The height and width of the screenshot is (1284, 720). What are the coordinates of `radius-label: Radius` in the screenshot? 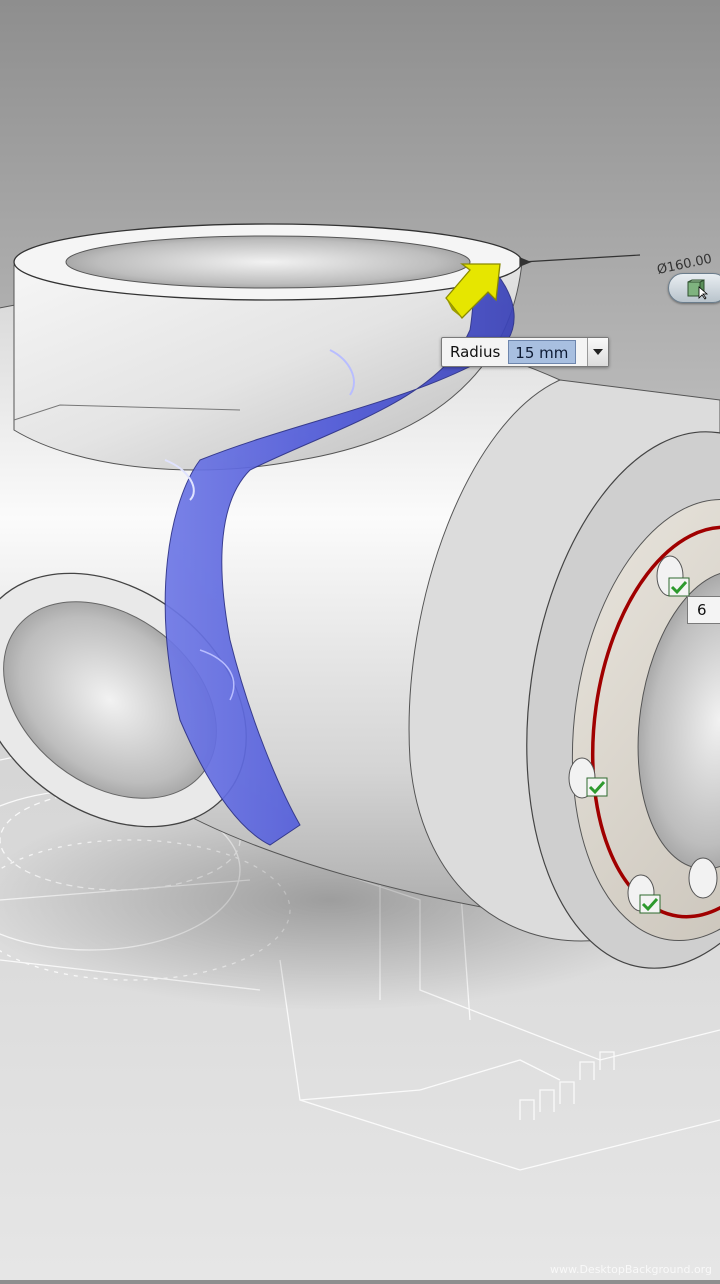 It's located at (475, 352).